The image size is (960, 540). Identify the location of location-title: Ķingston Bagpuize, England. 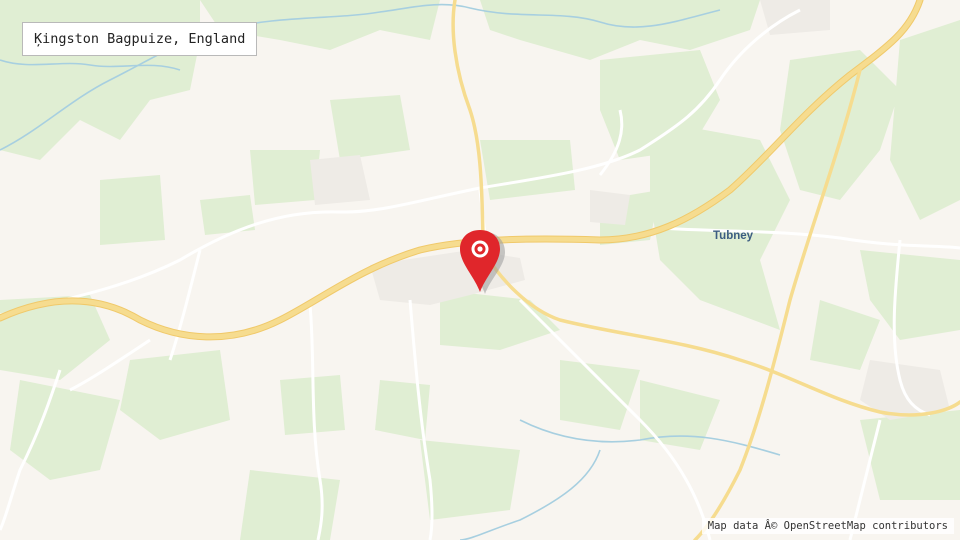
(140, 39).